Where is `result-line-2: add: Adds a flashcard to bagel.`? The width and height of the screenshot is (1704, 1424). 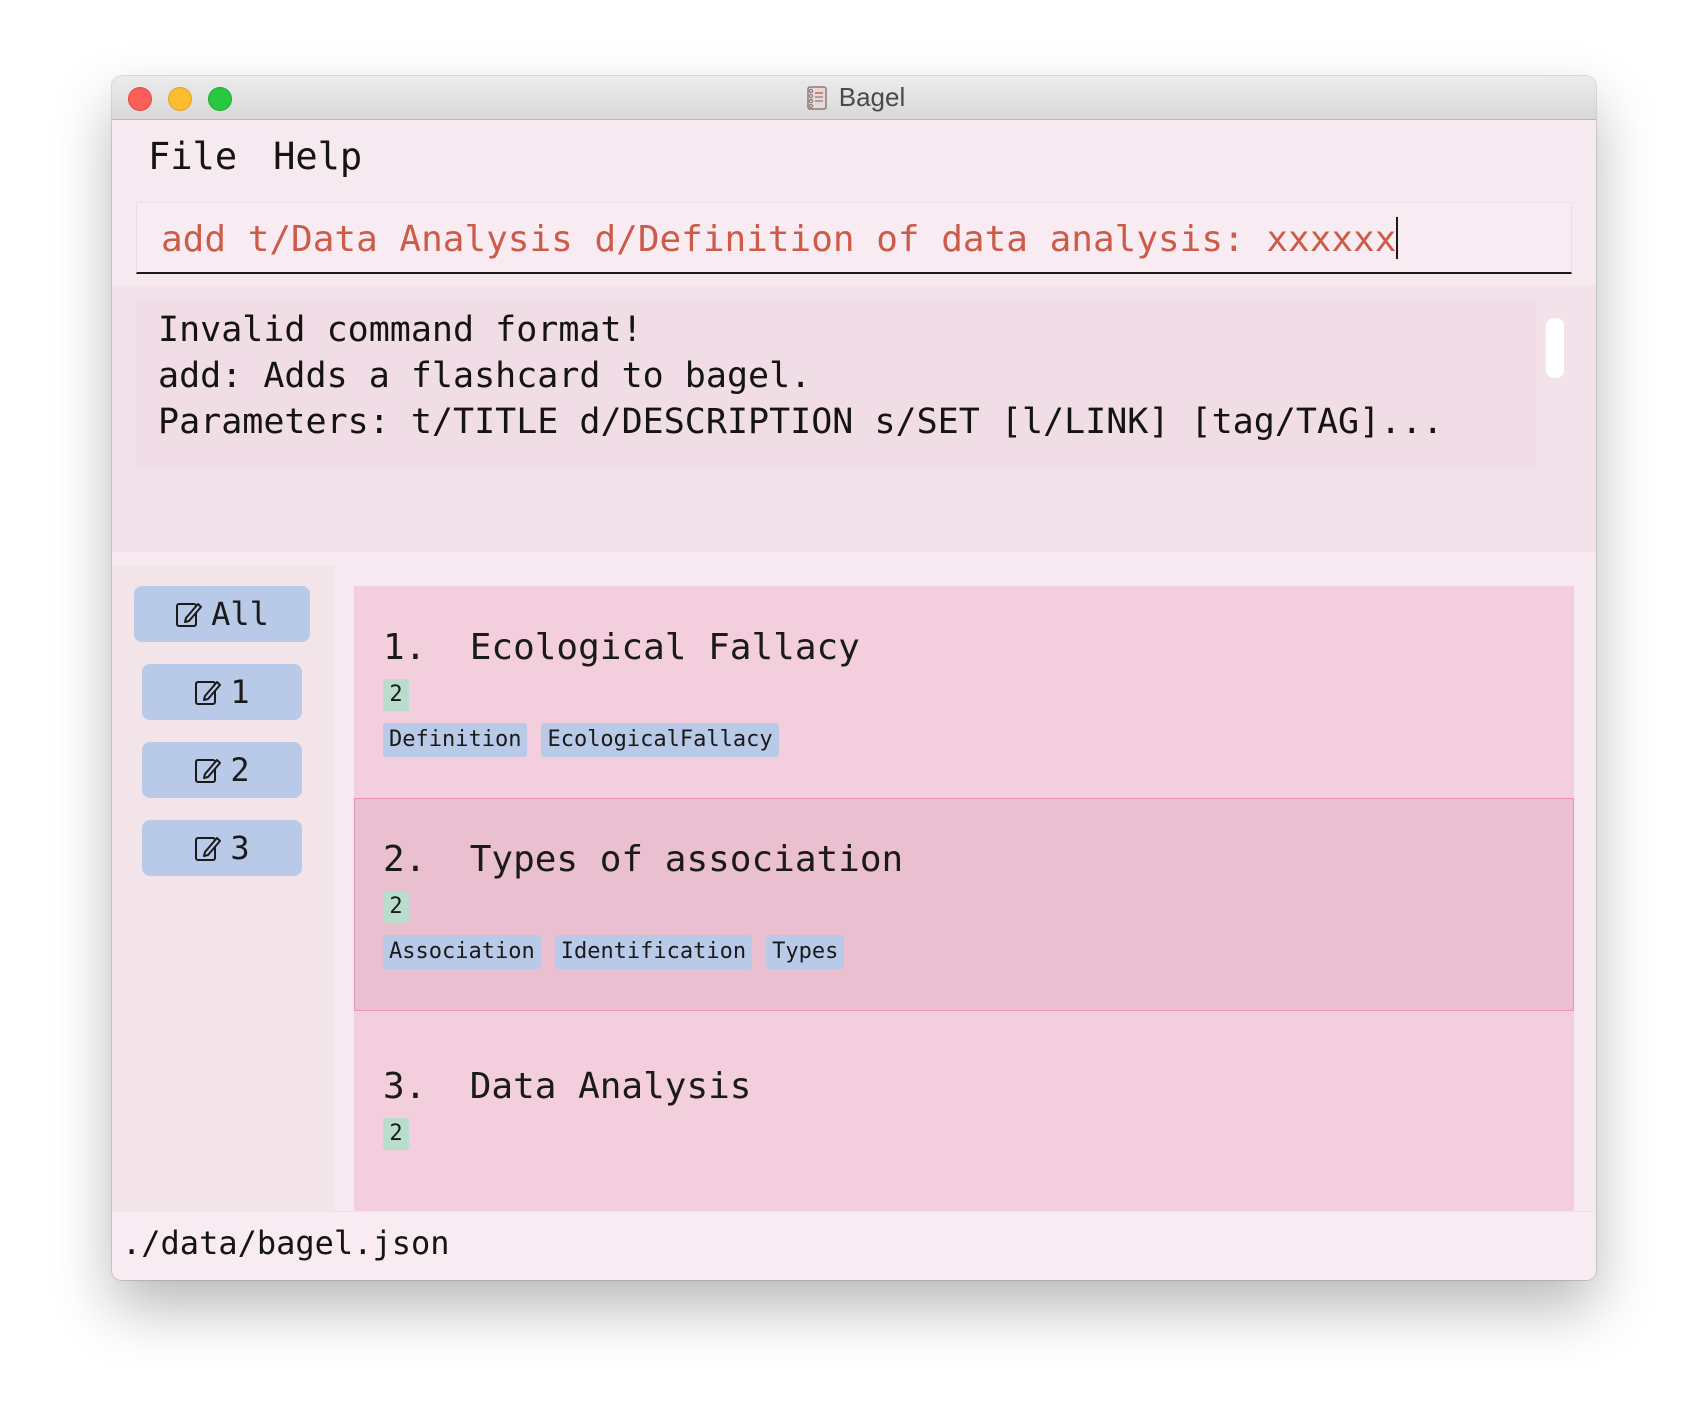 result-line-2: add: Adds a flashcard to bagel. is located at coordinates (485, 376).